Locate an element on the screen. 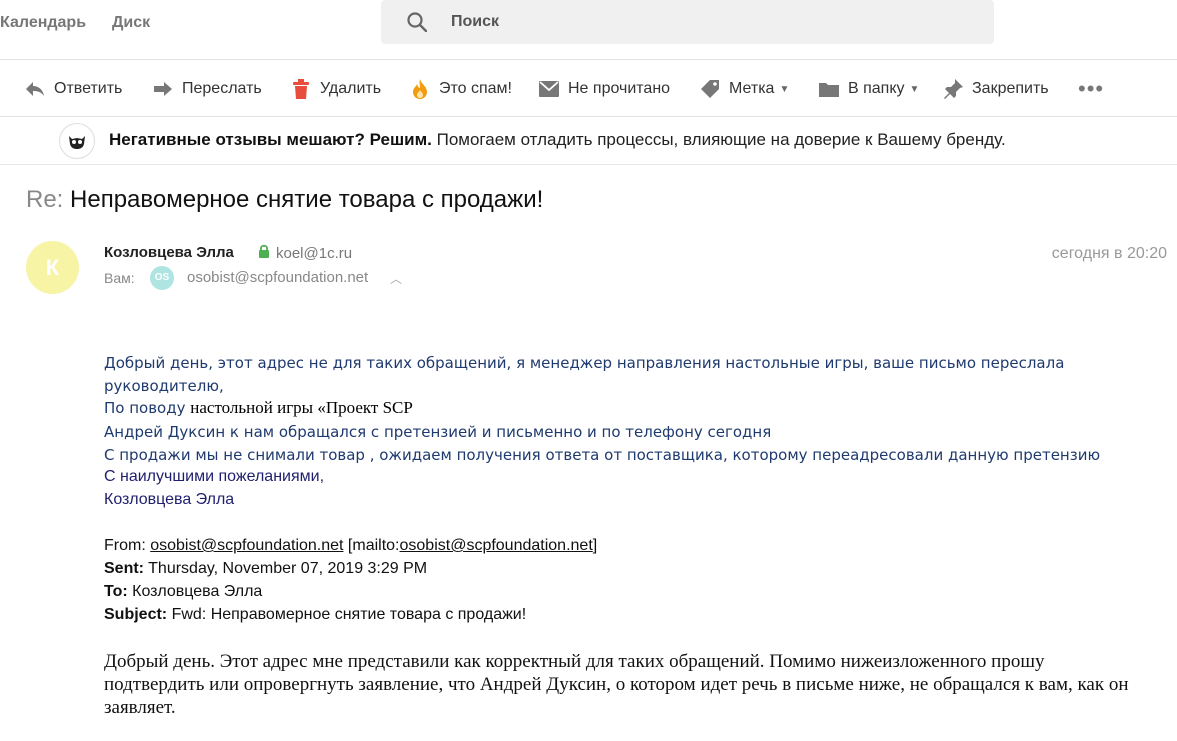 This screenshot has height=741, width=1177. pin-button: Закрепить is located at coordinates (995, 89).